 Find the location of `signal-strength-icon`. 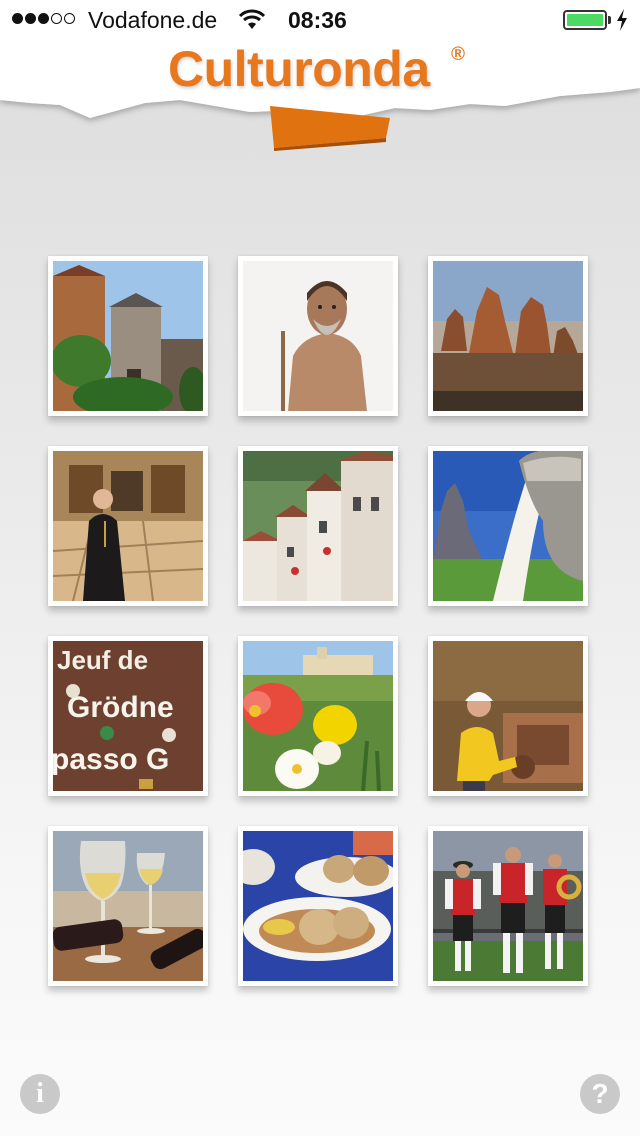

signal-strength-icon is located at coordinates (43, 18).